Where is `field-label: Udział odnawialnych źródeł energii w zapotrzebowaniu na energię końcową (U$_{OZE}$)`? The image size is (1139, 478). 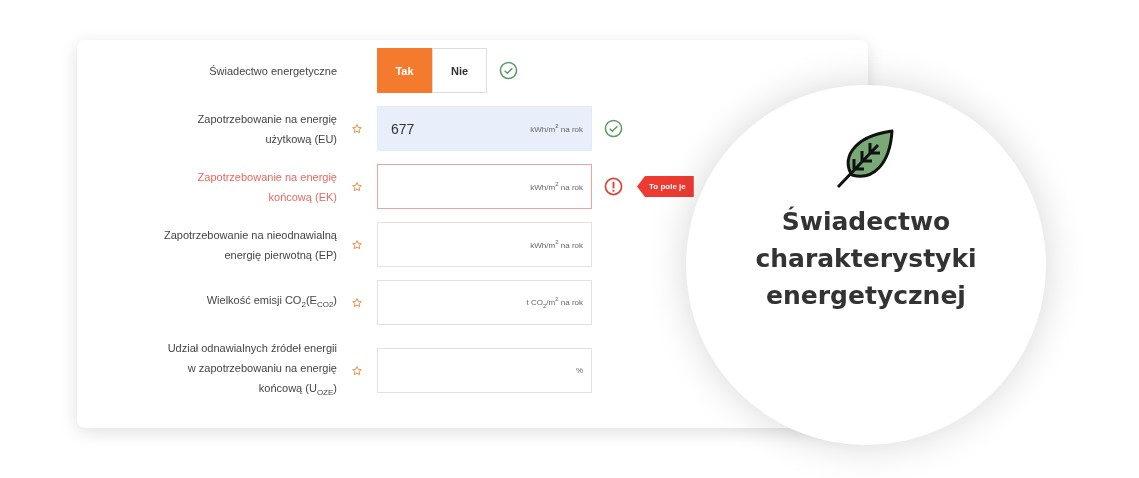 field-label: Udział odnawialnych źródeł energii w zapotrzebowaniu na energię końcową (U$_{OZE}$) is located at coordinates (251, 370).